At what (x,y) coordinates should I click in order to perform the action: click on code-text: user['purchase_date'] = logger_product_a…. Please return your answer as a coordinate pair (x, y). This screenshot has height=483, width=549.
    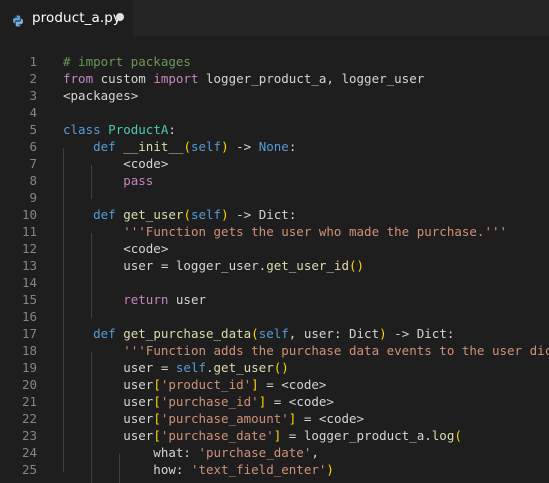
    Looking at the image, I should click on (262, 435).